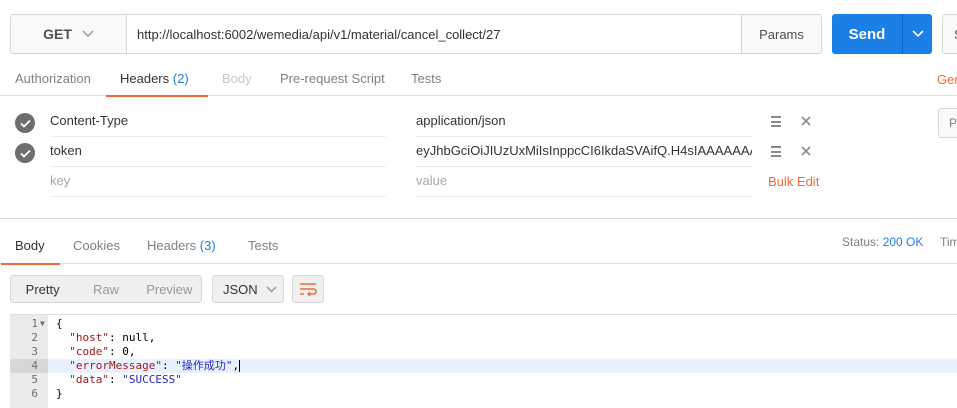 This screenshot has height=408, width=957. Describe the element at coordinates (861, 242) in the screenshot. I see `status-label: Status:` at that location.